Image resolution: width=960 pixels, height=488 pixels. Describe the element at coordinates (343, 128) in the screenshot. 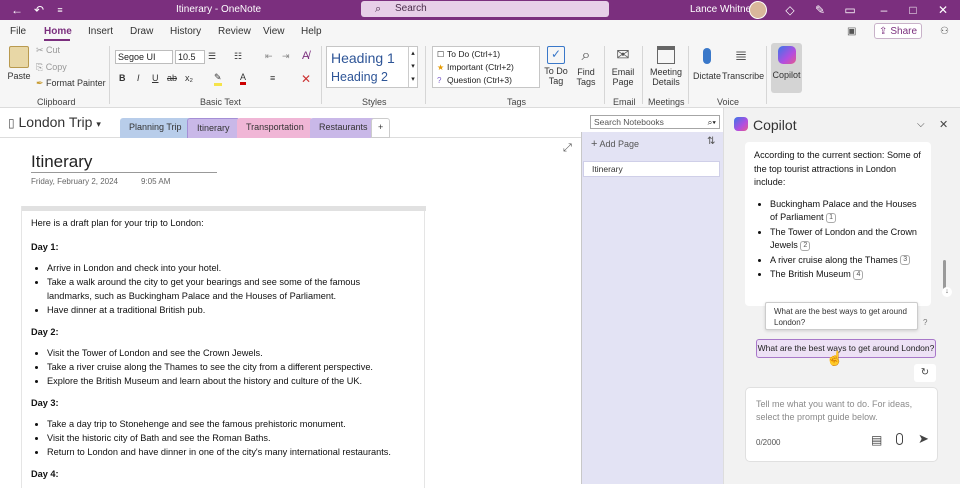

I see `section-tab-restaurants: Restaurants` at that location.